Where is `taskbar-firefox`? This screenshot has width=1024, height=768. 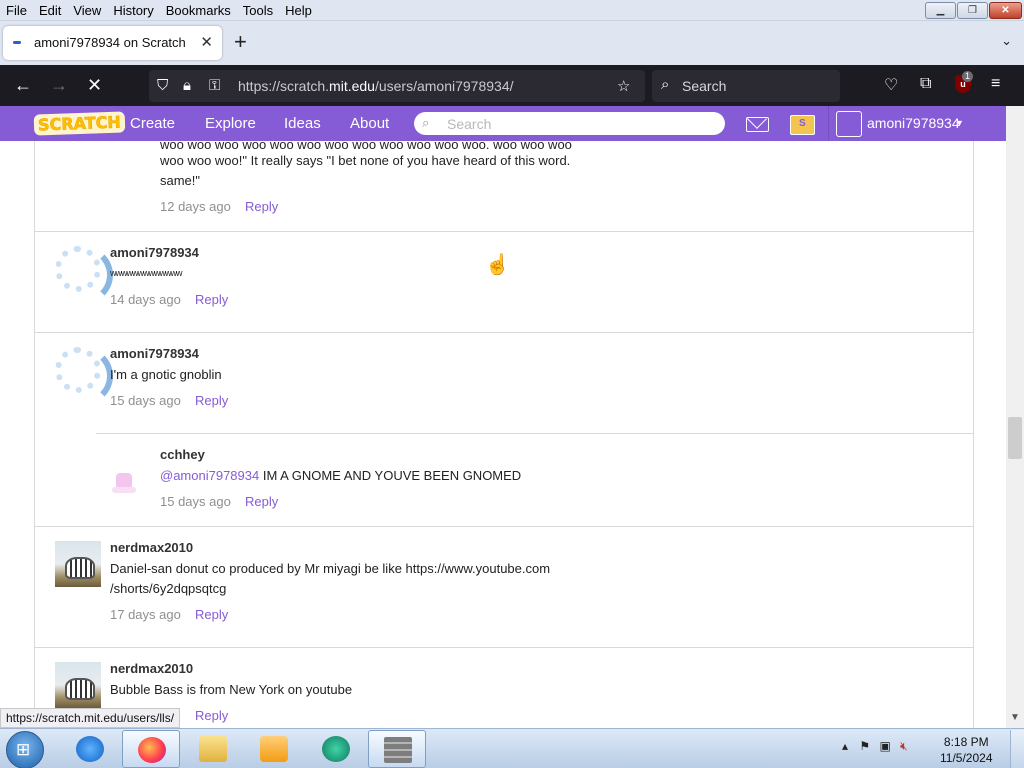
taskbar-firefox is located at coordinates (151, 749).